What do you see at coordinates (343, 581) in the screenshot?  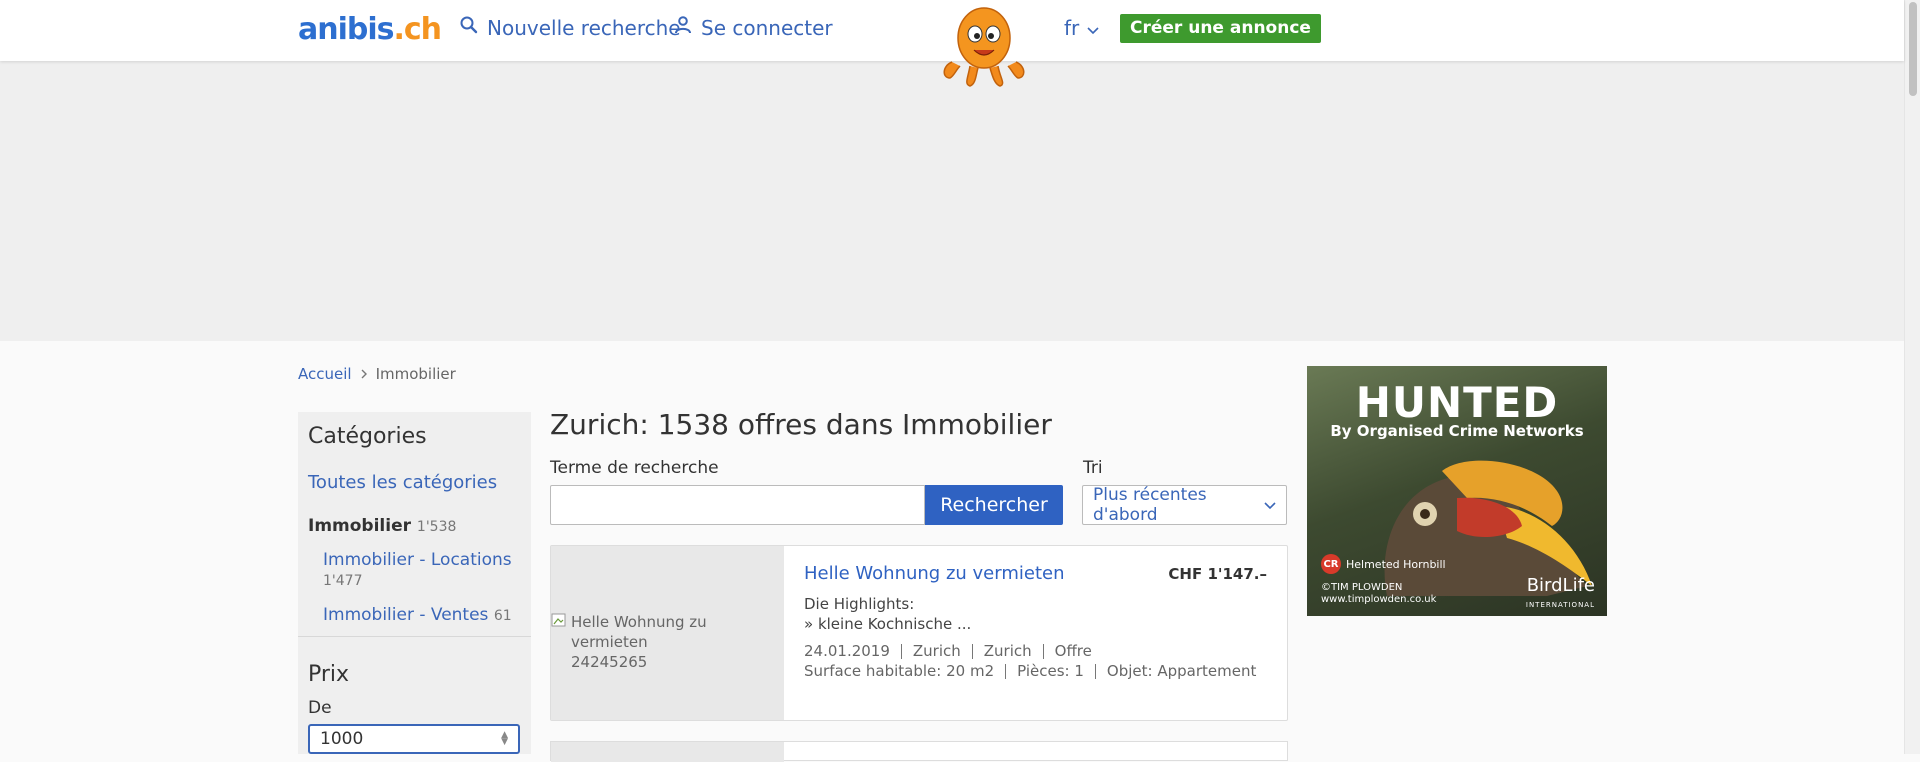 I see `subcategory-count: 1'477` at bounding box center [343, 581].